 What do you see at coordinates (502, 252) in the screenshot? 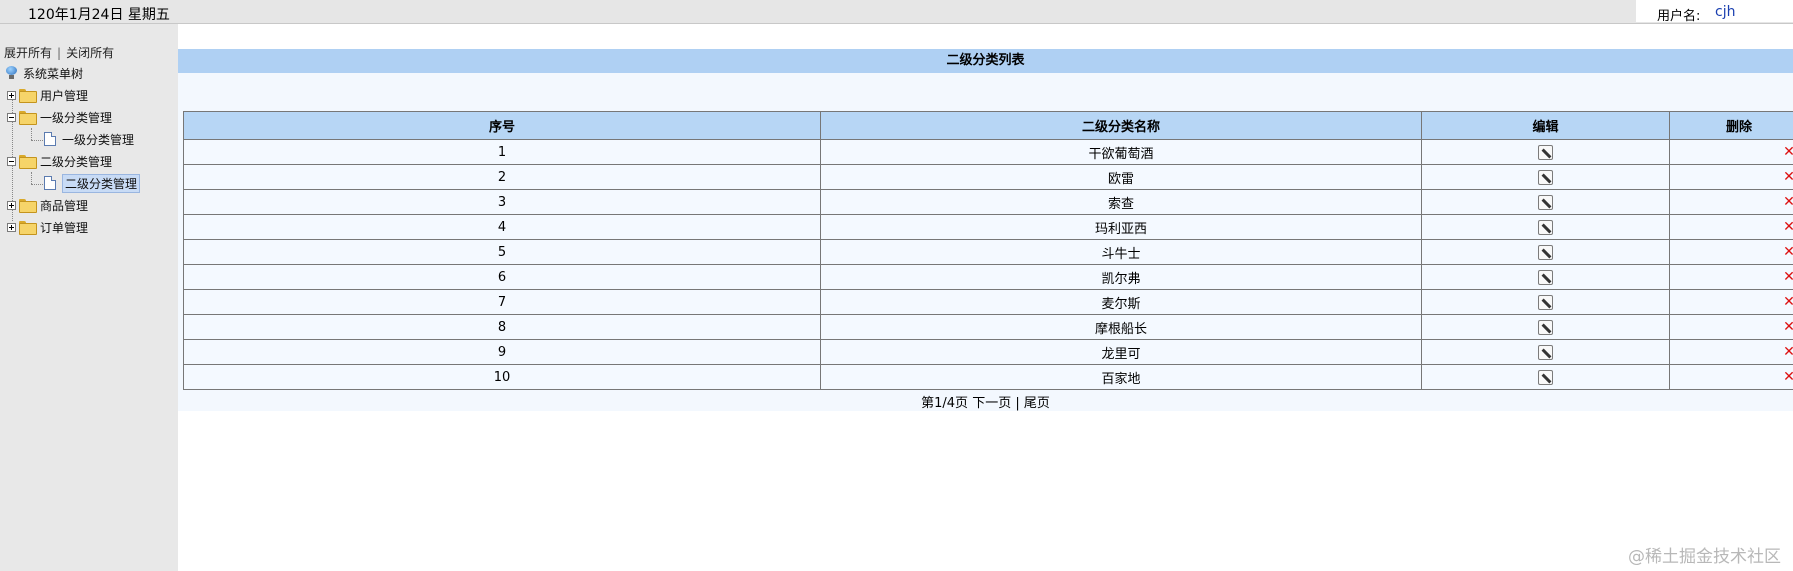
I see `cell-index: 5` at bounding box center [502, 252].